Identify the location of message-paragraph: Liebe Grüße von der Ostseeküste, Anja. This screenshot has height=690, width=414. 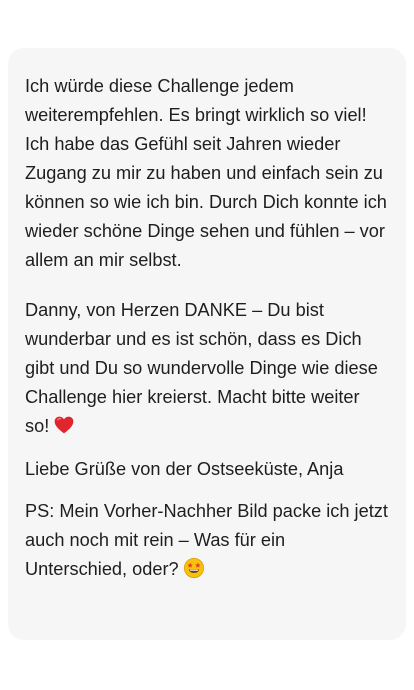
(206, 469).